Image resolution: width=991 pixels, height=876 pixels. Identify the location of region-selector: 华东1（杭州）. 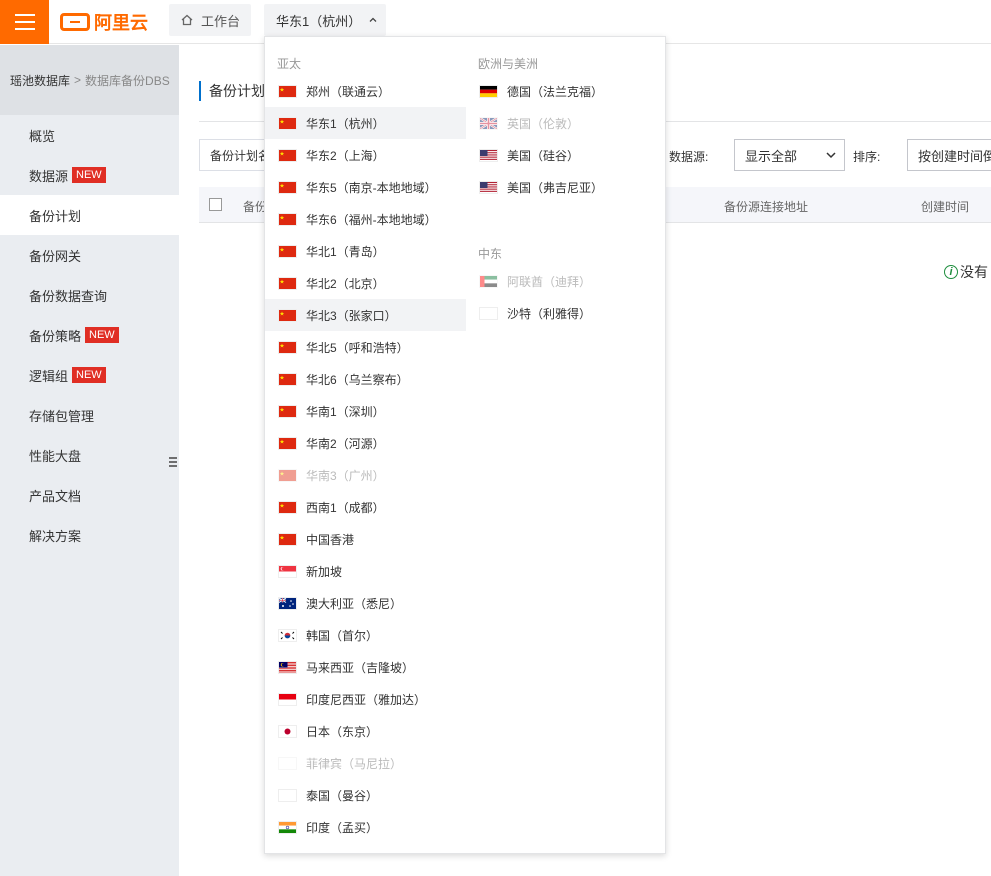
(325, 20).